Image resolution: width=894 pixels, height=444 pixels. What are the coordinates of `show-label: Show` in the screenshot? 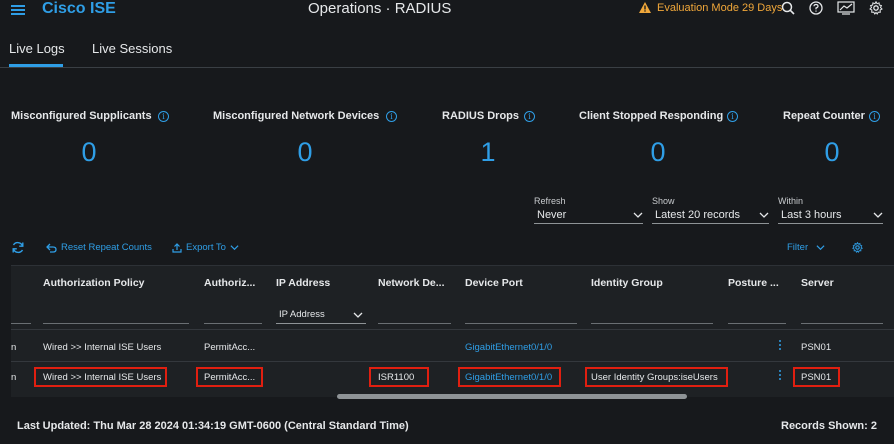 It's located at (663, 201).